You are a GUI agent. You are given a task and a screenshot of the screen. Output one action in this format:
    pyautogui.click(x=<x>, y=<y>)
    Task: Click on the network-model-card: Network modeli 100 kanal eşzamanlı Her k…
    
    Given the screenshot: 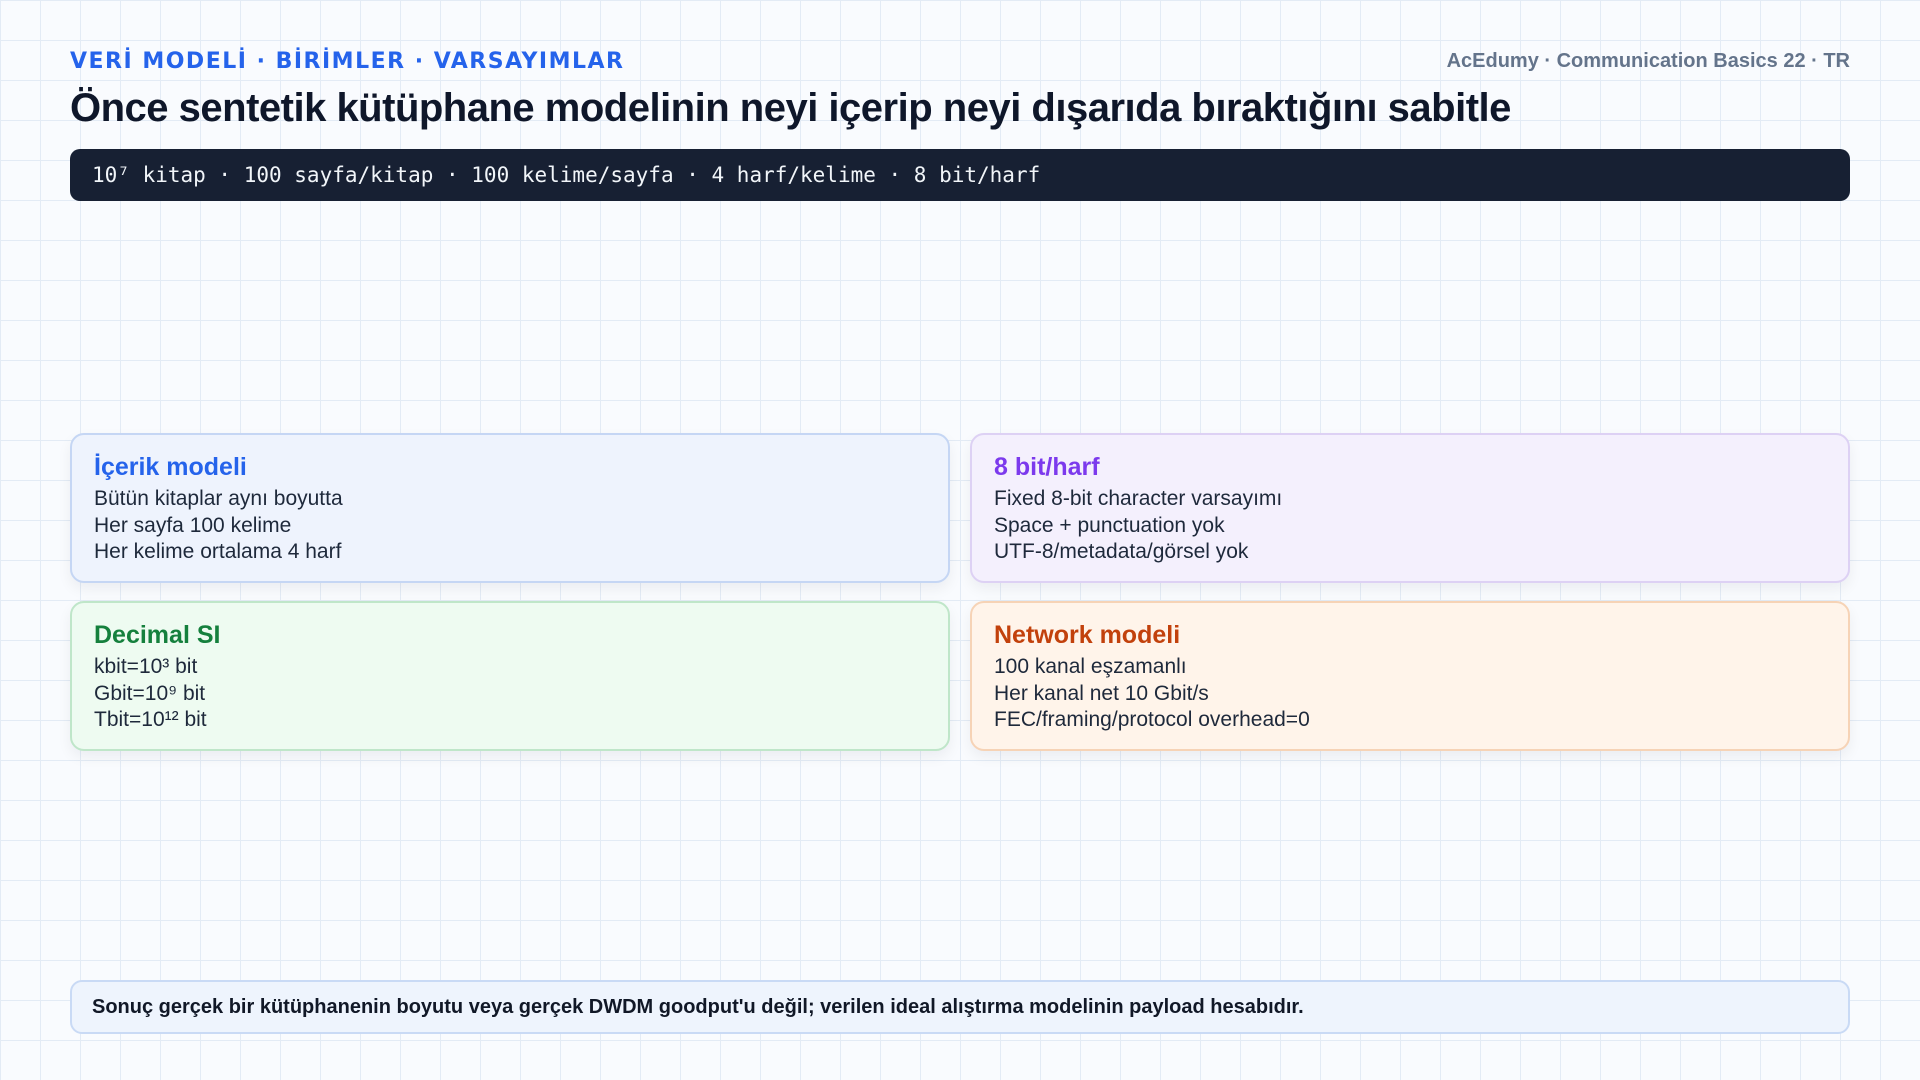 What is the action you would take?
    pyautogui.click(x=1410, y=676)
    